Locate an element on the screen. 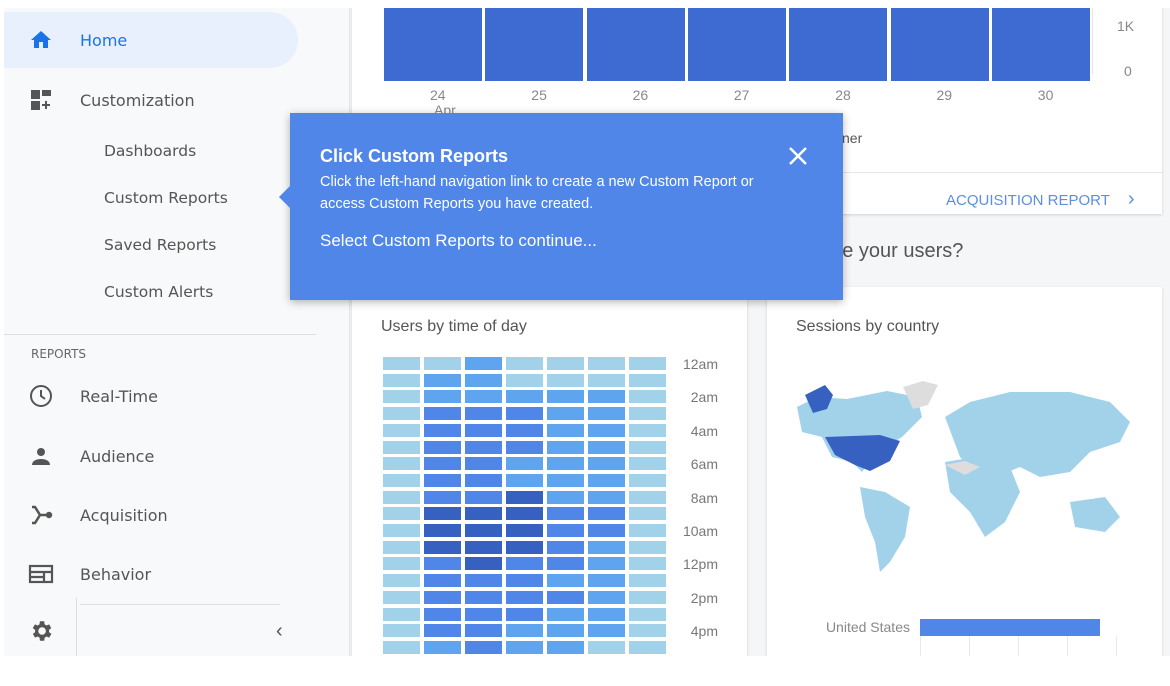 The width and height of the screenshot is (1170, 686). settings-gear-icon is located at coordinates (41, 633).